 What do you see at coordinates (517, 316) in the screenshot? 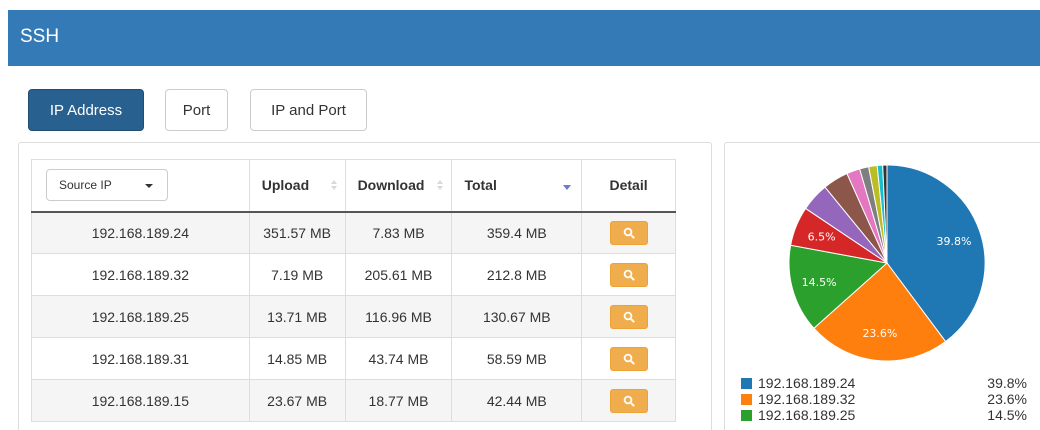
I see `cell-total: 130.67 MB` at bounding box center [517, 316].